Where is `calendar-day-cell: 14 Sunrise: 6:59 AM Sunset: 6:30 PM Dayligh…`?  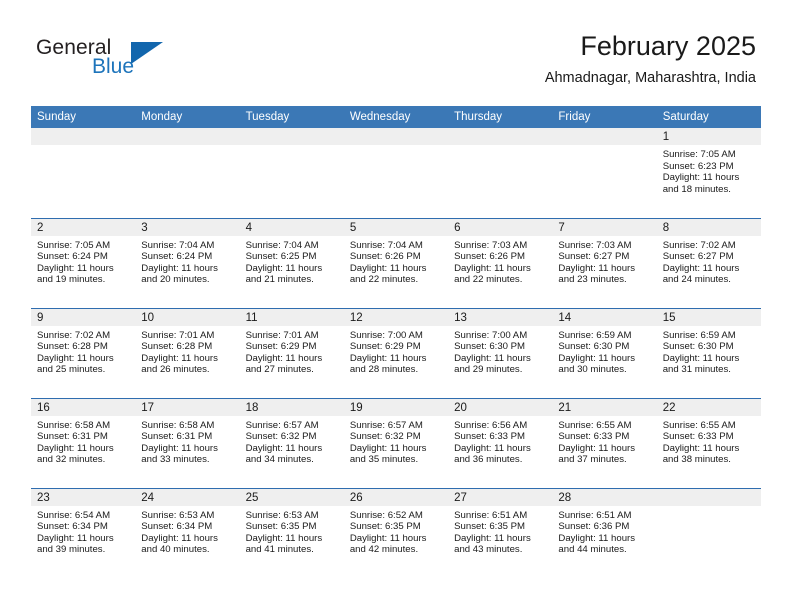 calendar-day-cell: 14 Sunrise: 6:59 AM Sunset: 6:30 PM Dayligh… is located at coordinates (604, 352).